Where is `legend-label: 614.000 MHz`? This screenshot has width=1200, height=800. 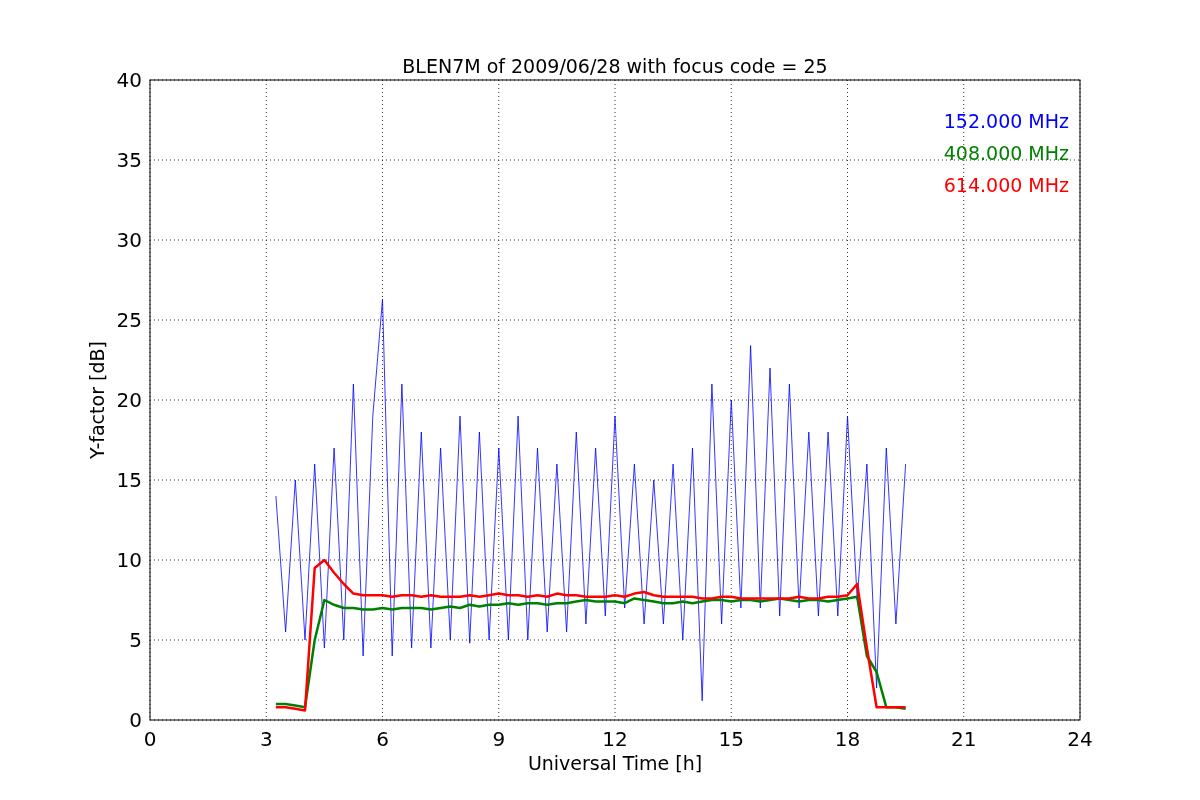
legend-label: 614.000 MHz is located at coordinates (1006, 185).